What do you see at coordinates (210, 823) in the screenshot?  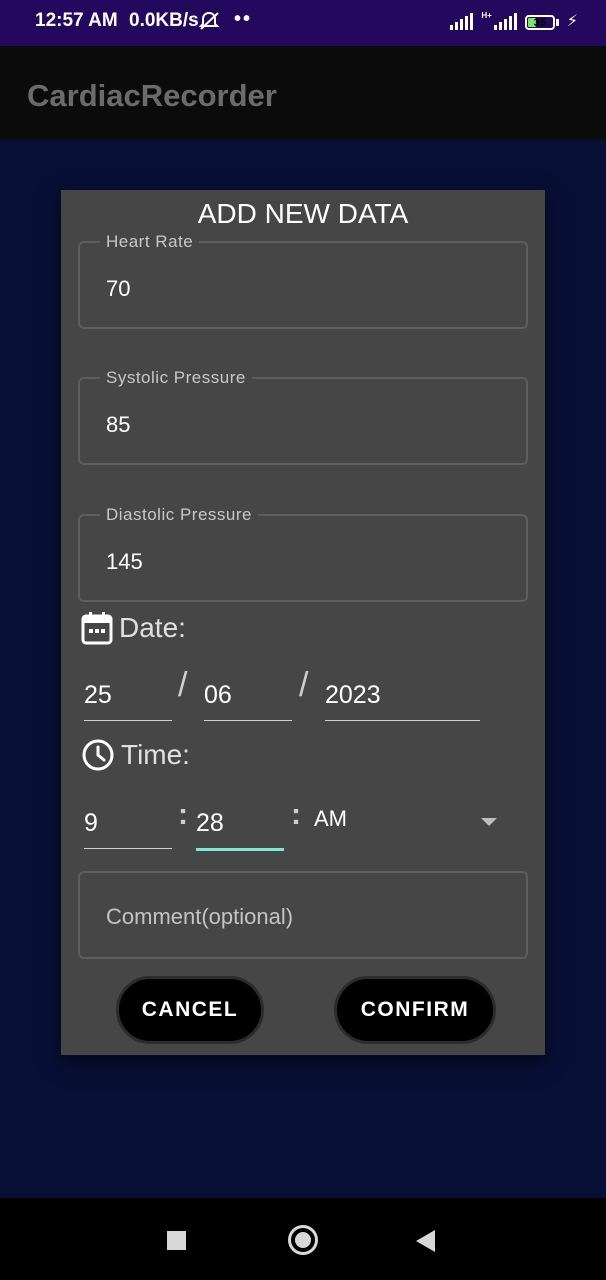 I see `time-minute-value: 28` at bounding box center [210, 823].